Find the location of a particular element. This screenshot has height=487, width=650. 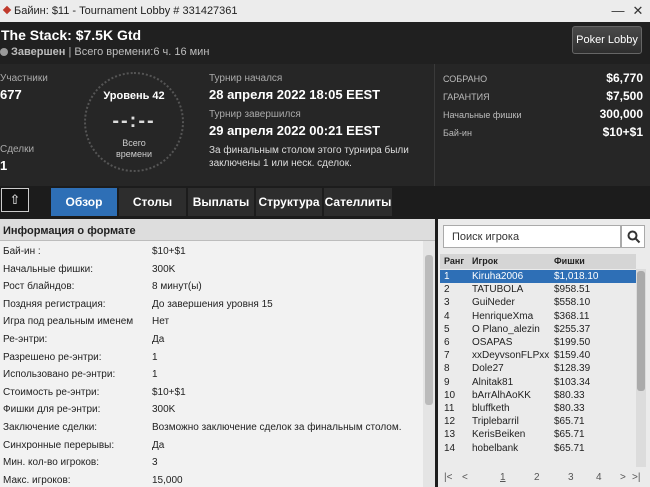

player-rank: 9 is located at coordinates (447, 382).